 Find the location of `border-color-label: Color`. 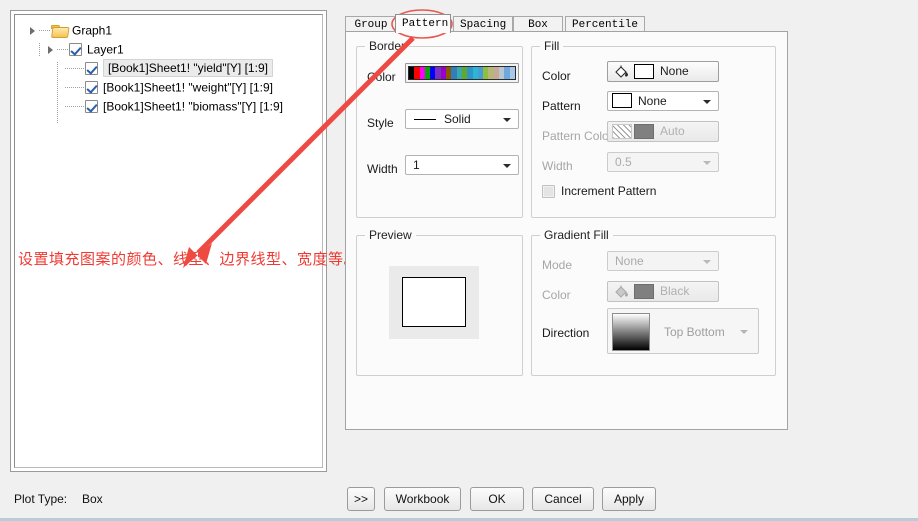

border-color-label: Color is located at coordinates (381, 77).